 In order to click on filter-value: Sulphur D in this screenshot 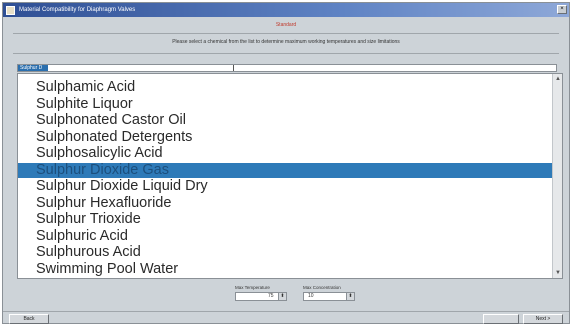, I will do `click(33, 68)`.